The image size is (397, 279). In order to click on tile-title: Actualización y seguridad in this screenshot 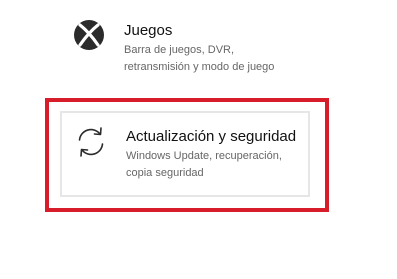, I will do `click(211, 136)`.